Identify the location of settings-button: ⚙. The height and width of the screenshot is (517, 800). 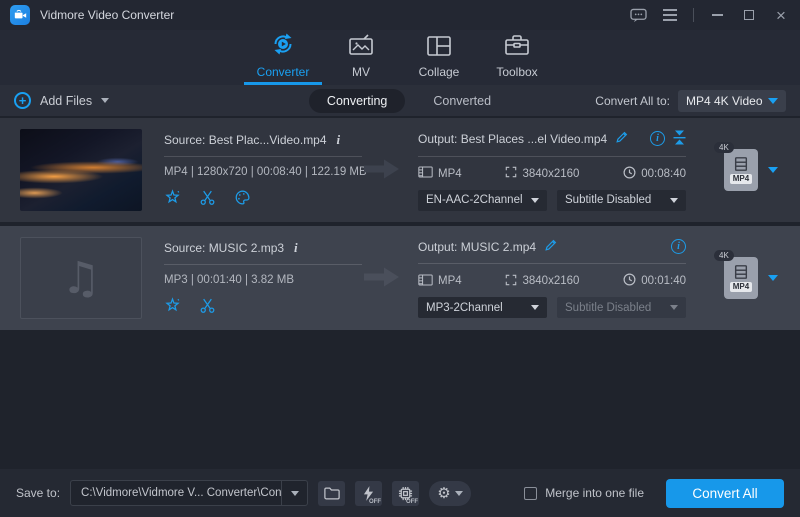
(450, 493).